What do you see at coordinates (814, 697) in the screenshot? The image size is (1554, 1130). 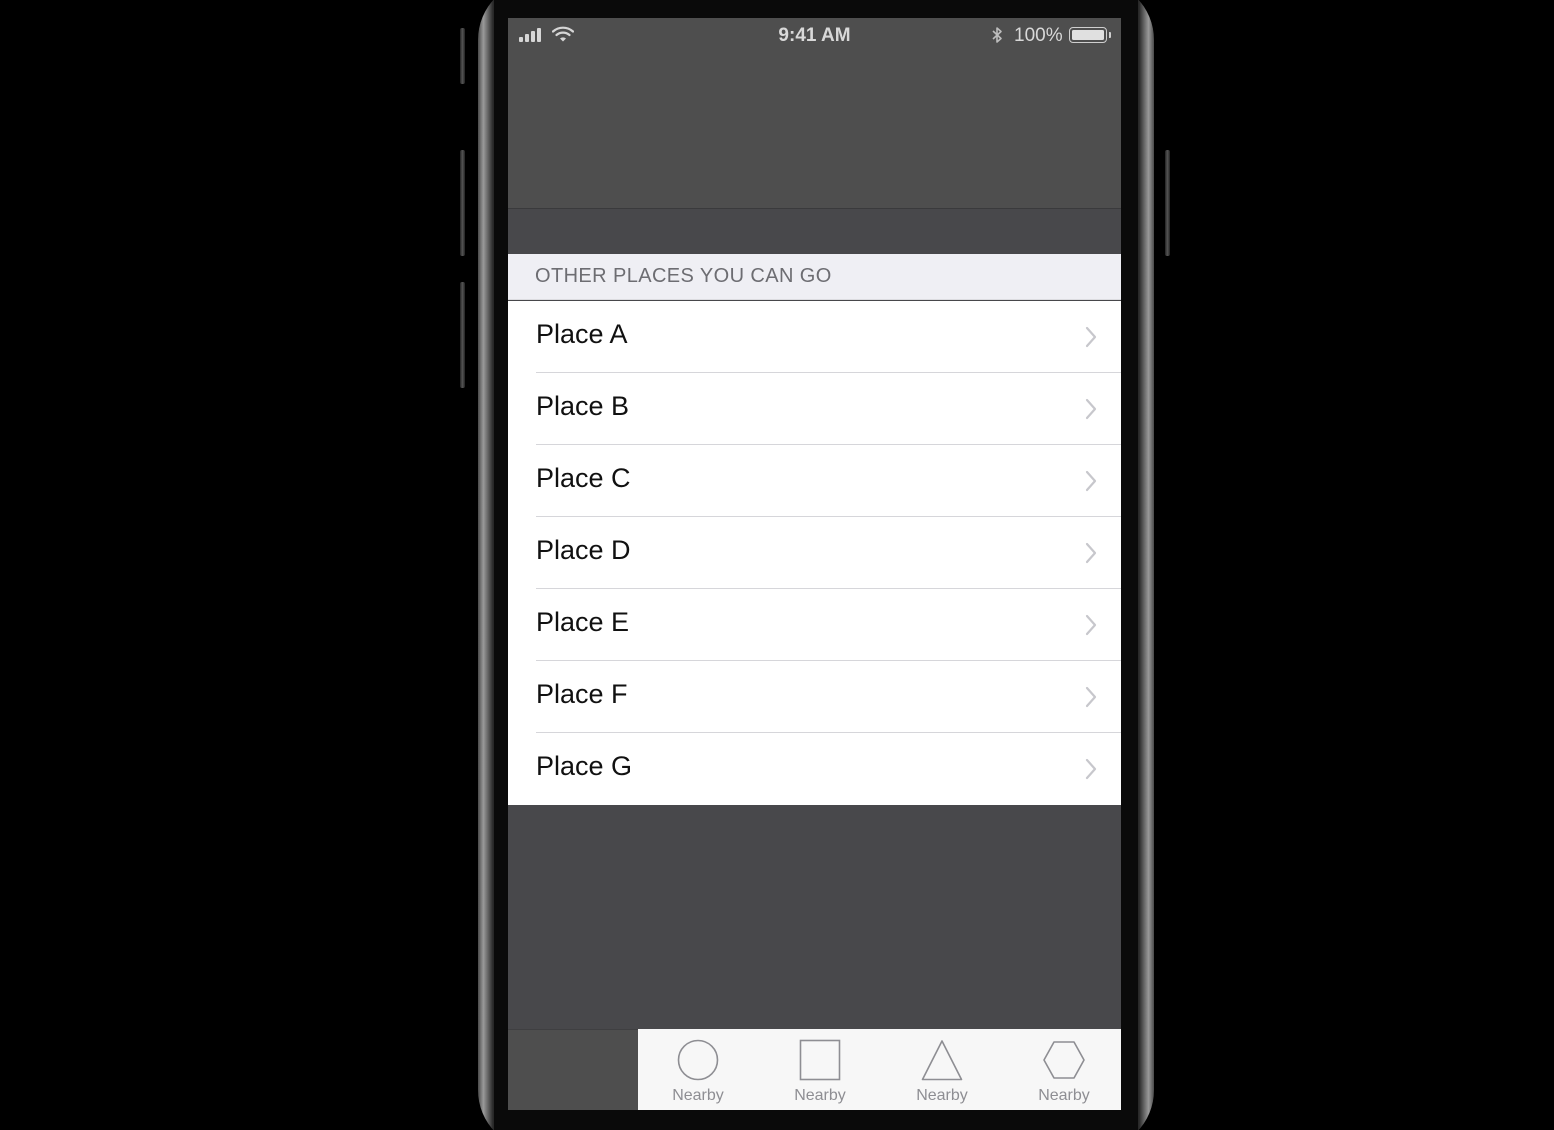 I see `list-item-place-f: Place F` at bounding box center [814, 697].